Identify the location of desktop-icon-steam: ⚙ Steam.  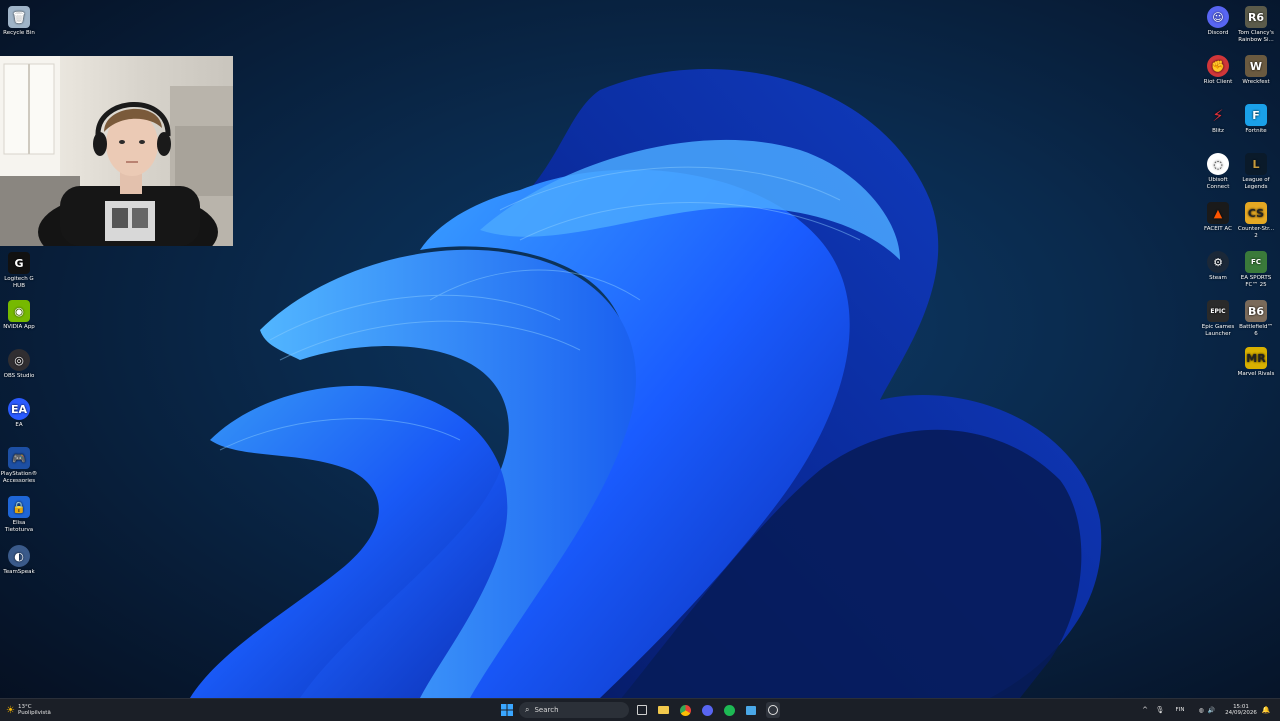
(1218, 266).